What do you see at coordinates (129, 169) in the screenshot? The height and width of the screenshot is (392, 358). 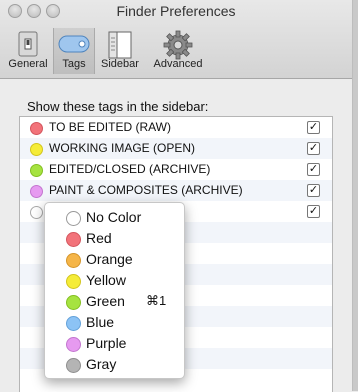 I see `tag-name: EDITED/CLOSED (ARCHIVE)` at bounding box center [129, 169].